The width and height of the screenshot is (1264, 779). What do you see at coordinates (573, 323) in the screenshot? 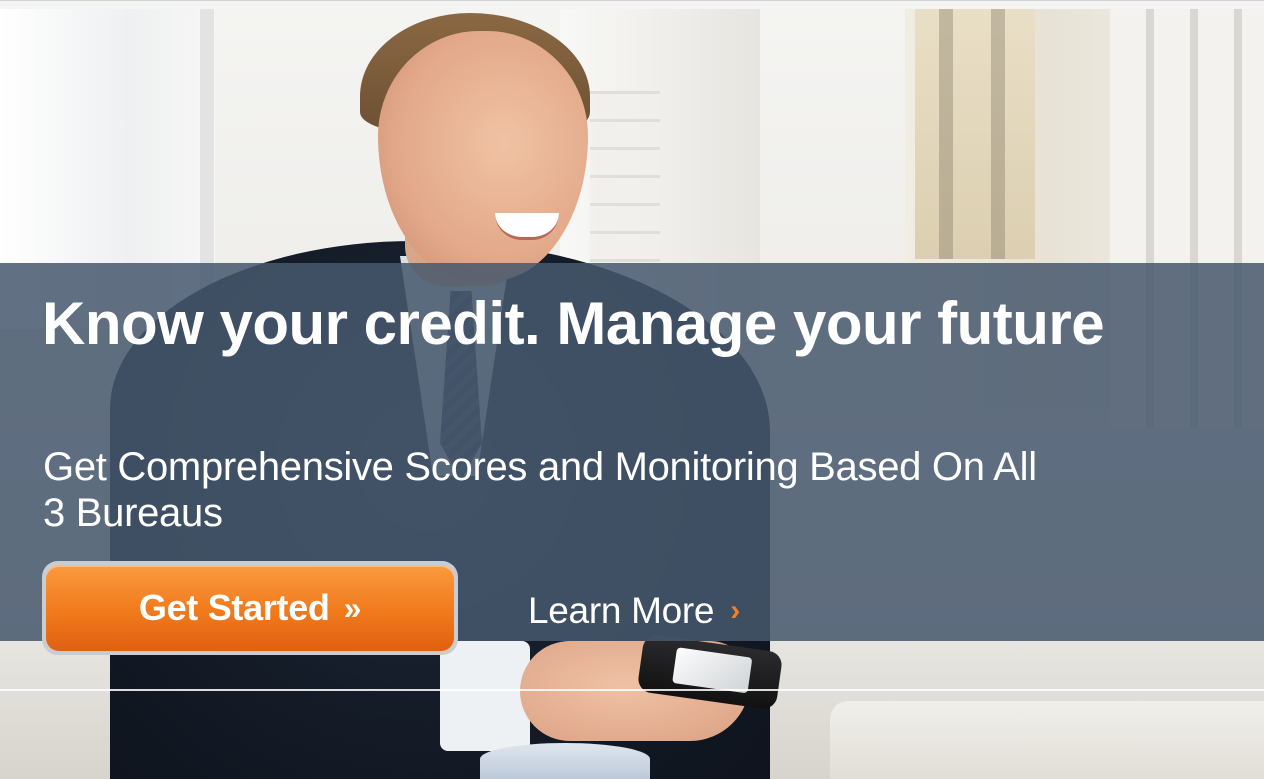
I see `hero-headline: Know your credit. Manage your future` at bounding box center [573, 323].